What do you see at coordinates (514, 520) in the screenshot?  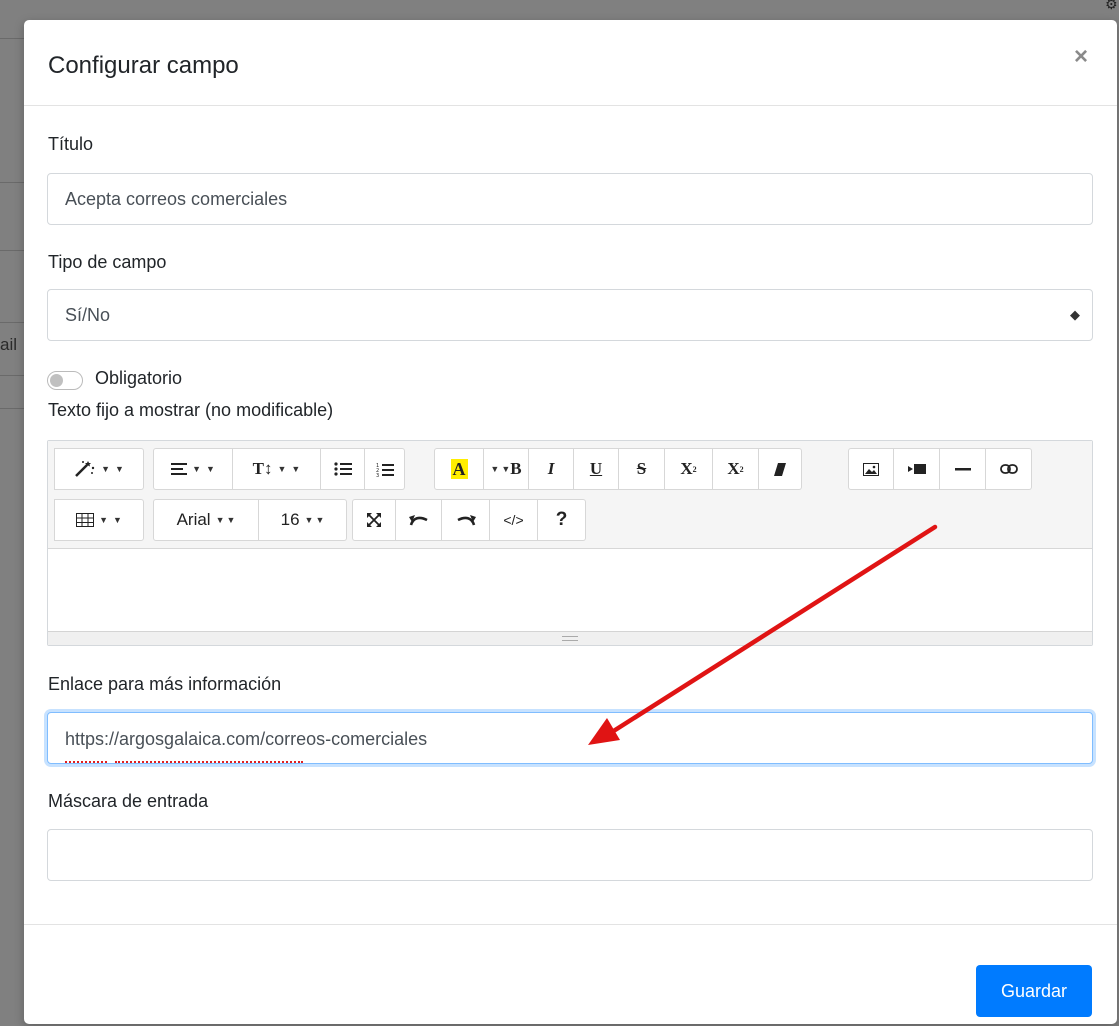 I see `code-view-icon: </>` at bounding box center [514, 520].